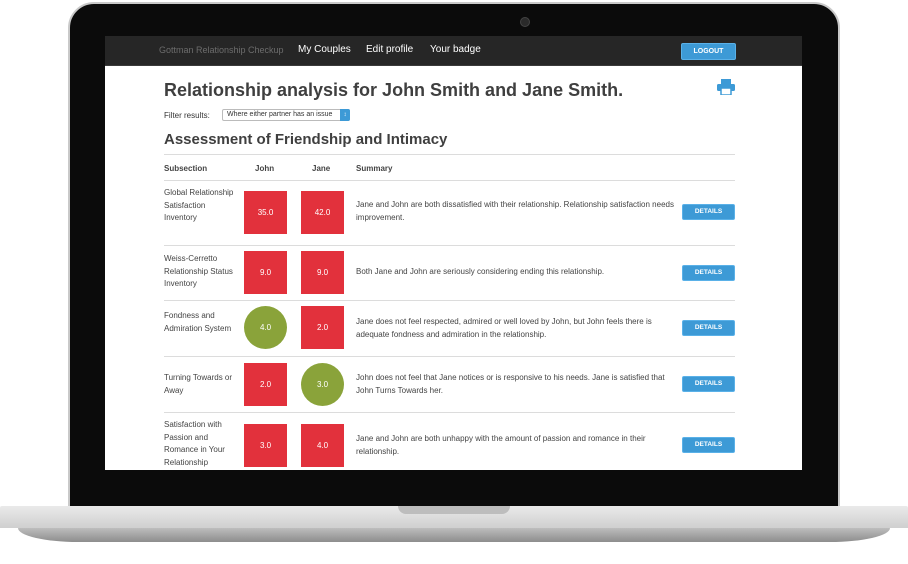 The height and width of the screenshot is (564, 908). Describe the element at coordinates (198, 322) in the screenshot. I see `row-label: Fondness and Admiration System` at that location.